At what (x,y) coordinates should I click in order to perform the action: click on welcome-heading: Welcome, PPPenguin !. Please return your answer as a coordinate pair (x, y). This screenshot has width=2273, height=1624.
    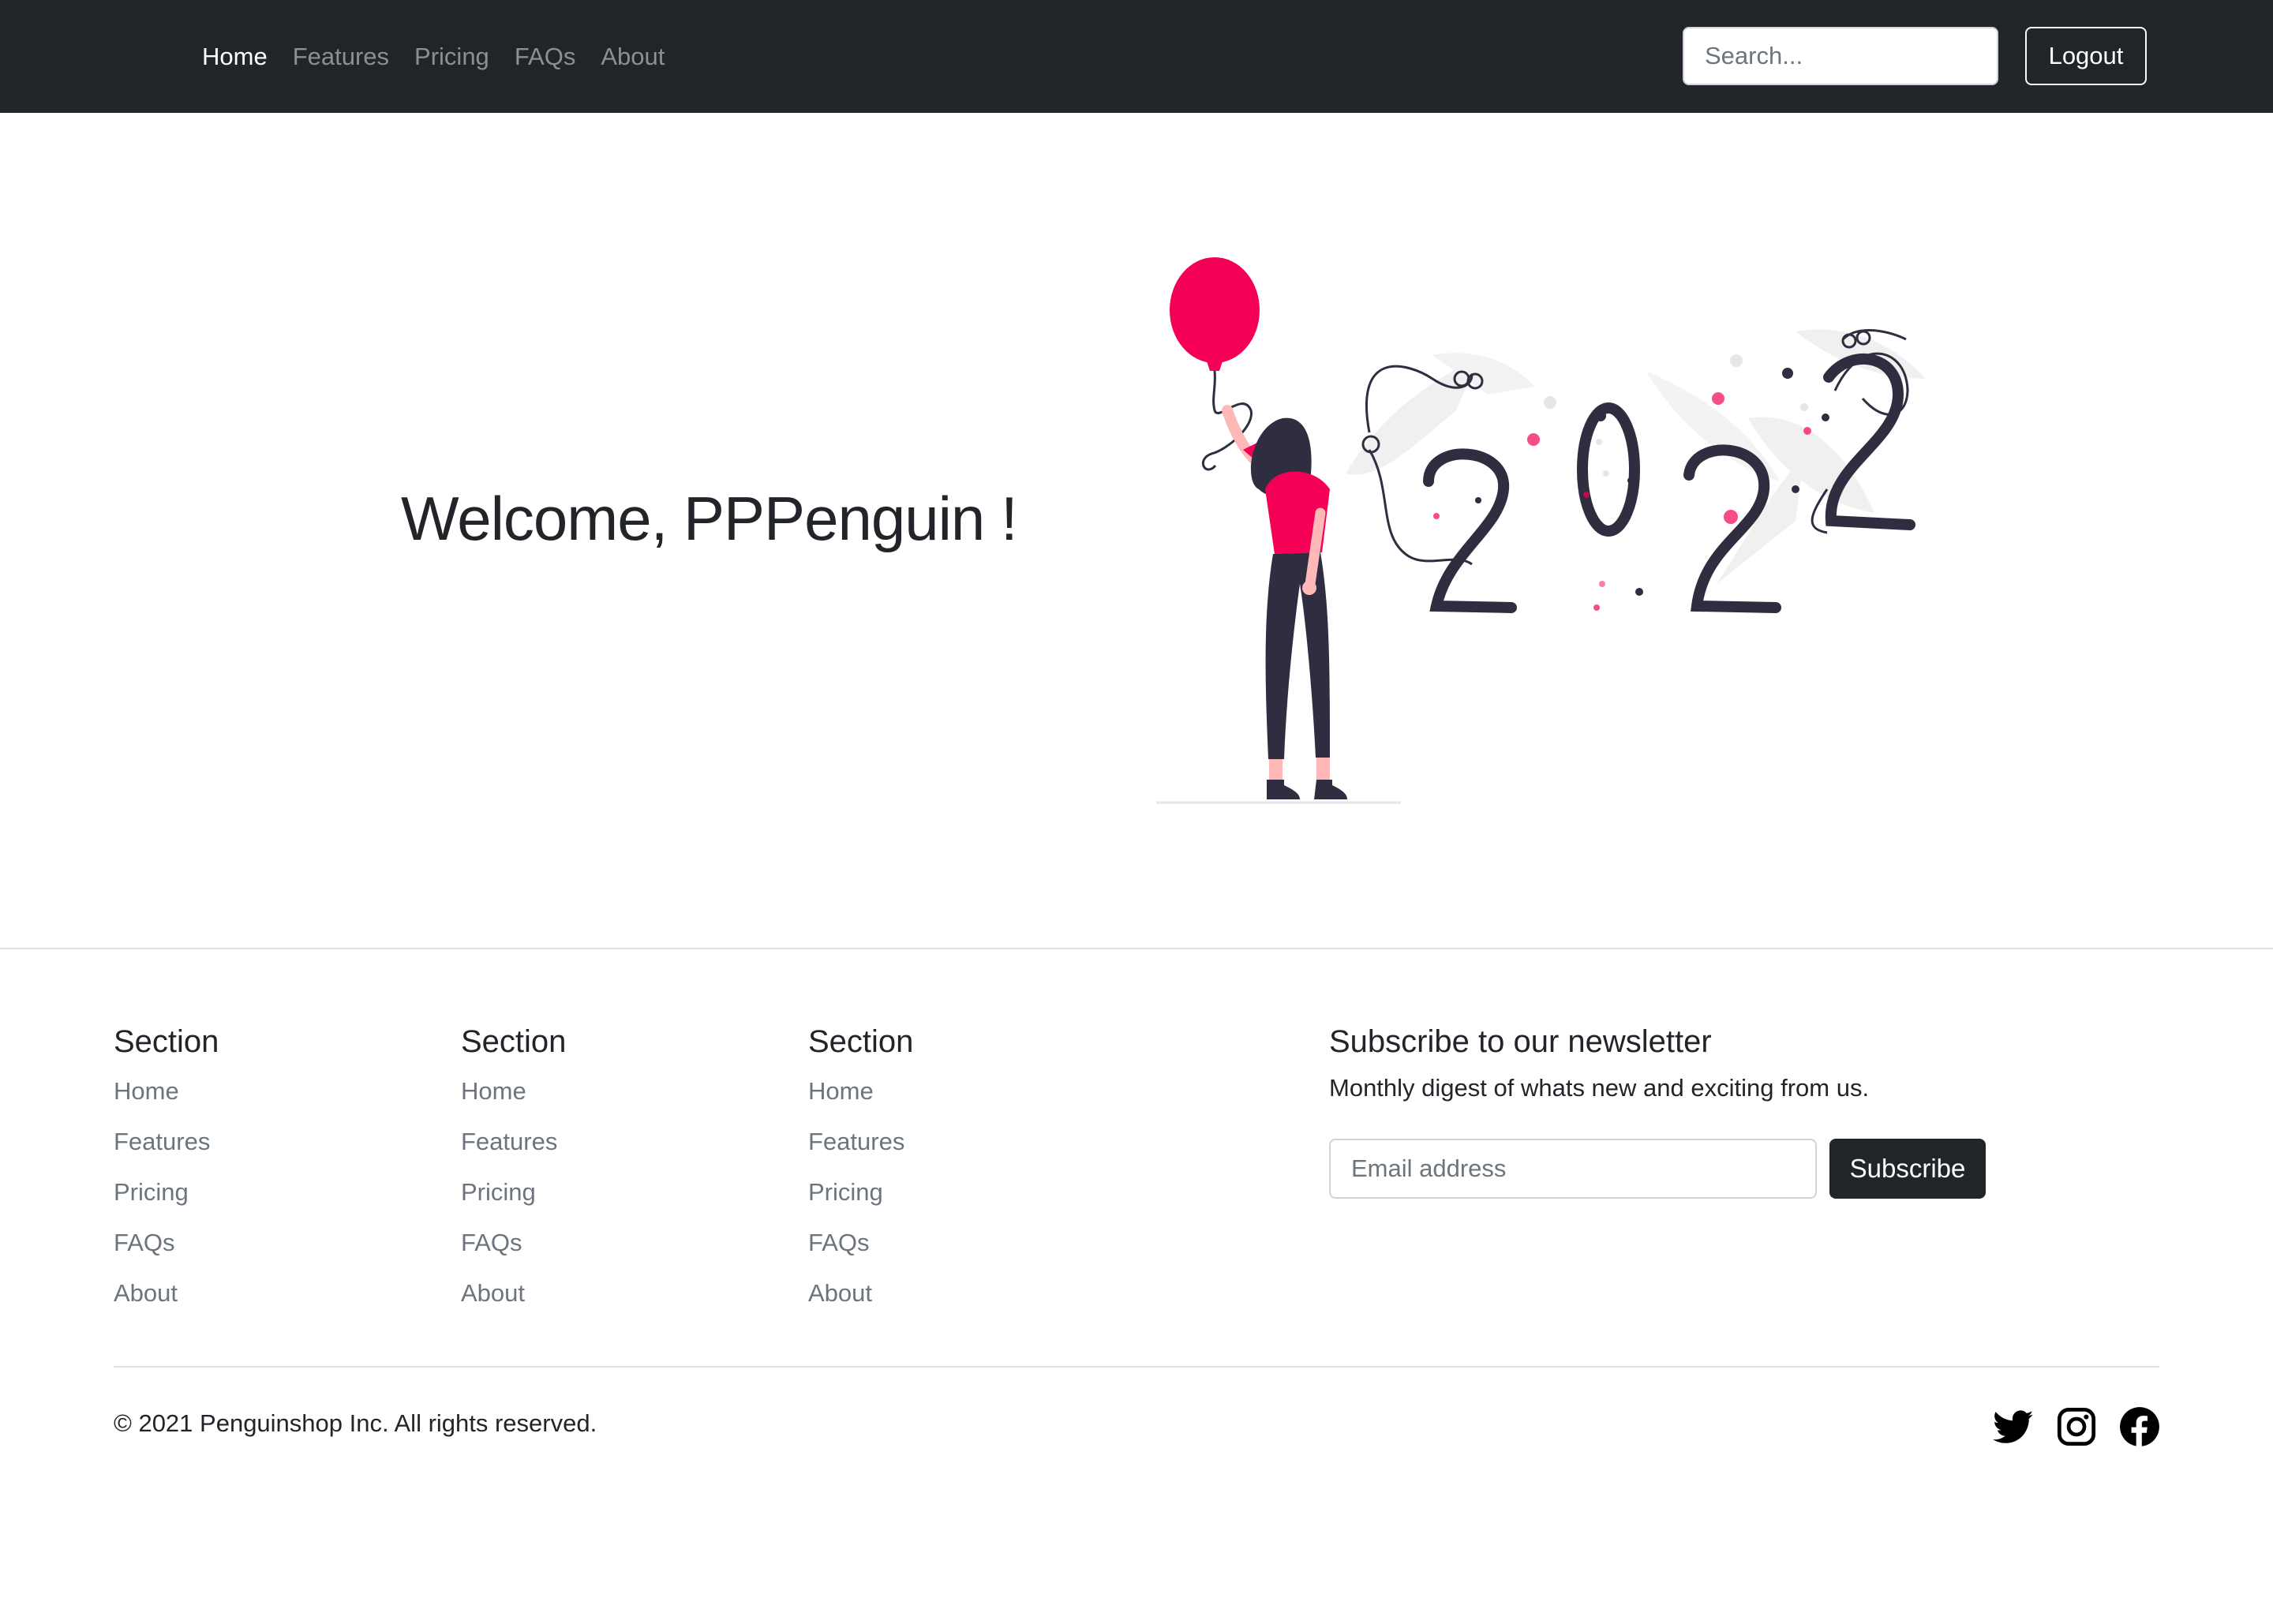
    Looking at the image, I should click on (709, 518).